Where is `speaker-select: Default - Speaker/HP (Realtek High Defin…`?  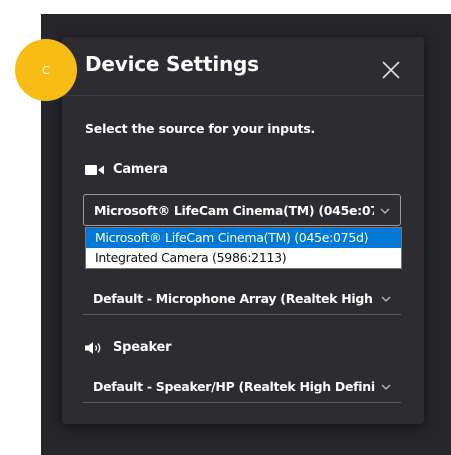
speaker-select: Default - Speaker/HP (Realtek High Defin… is located at coordinates (242, 387).